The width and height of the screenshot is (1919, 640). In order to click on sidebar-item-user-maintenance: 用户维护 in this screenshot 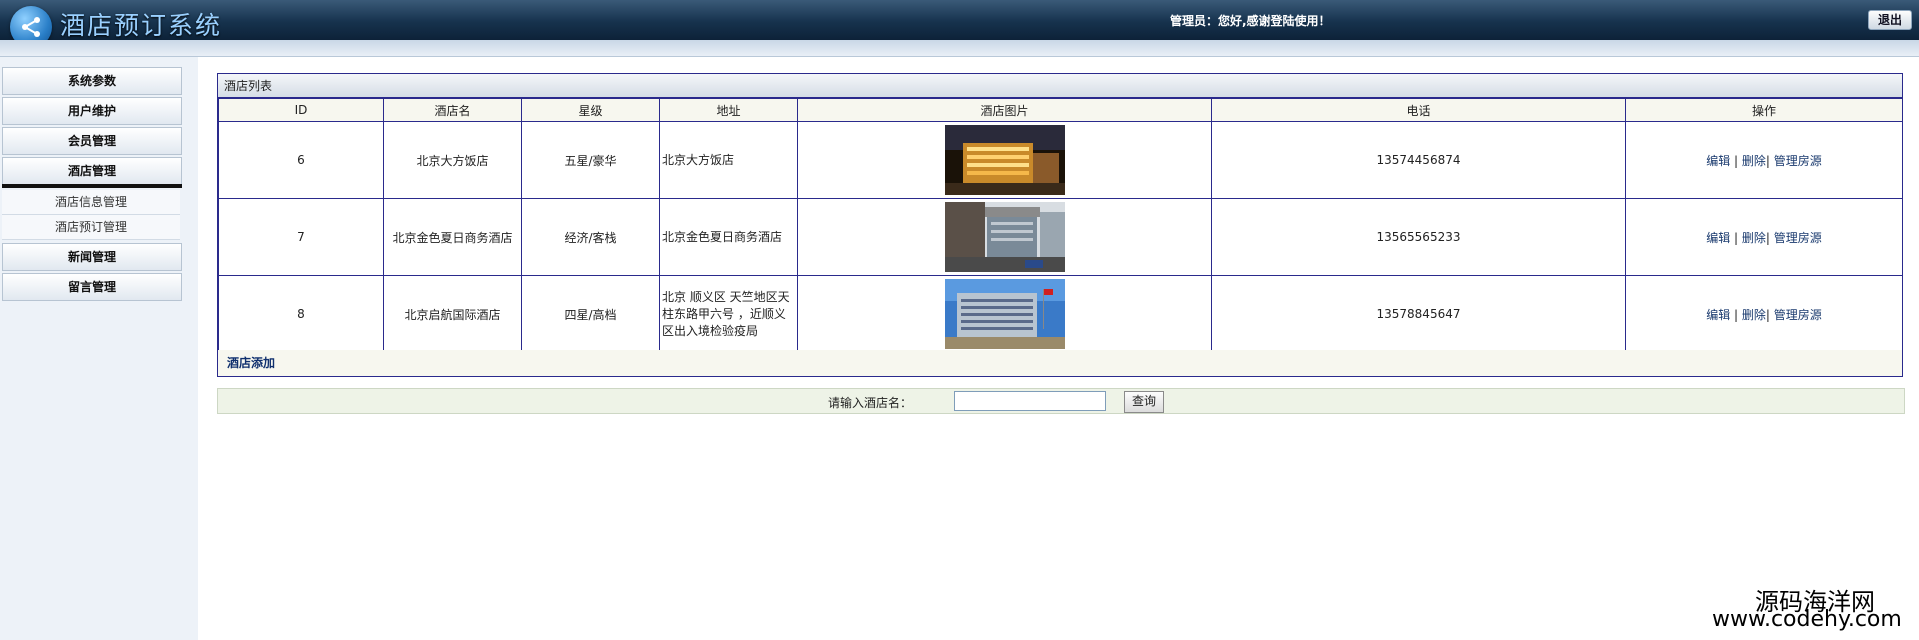, I will do `click(92, 111)`.